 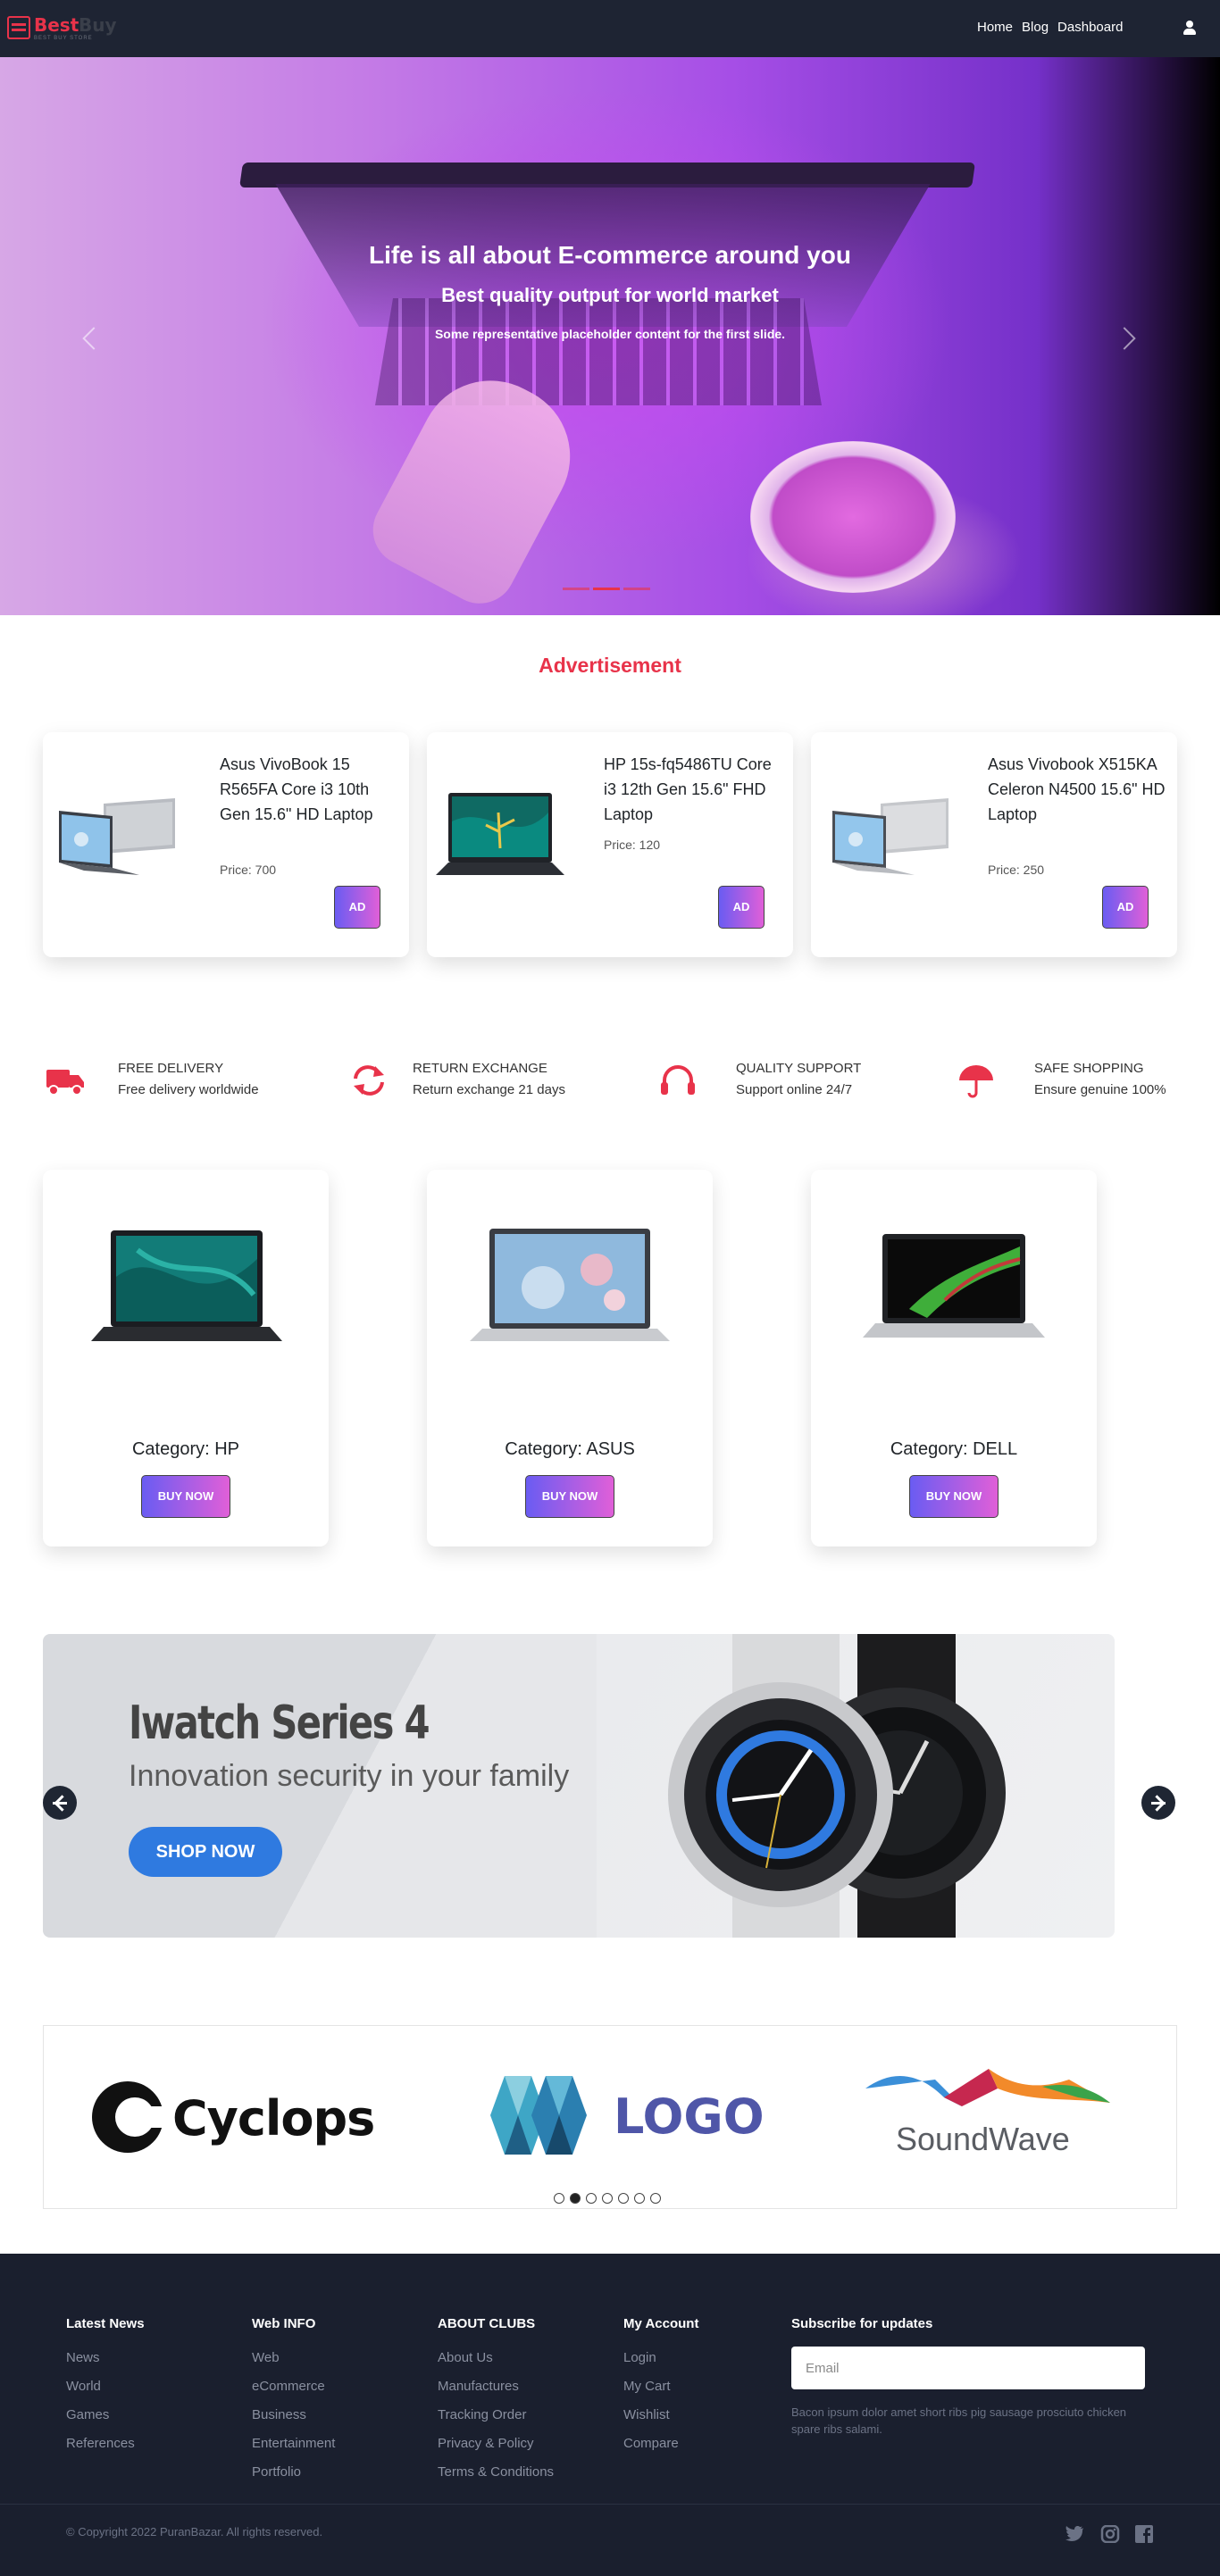 What do you see at coordinates (607, 175) in the screenshot?
I see `hero-laptop-image` at bounding box center [607, 175].